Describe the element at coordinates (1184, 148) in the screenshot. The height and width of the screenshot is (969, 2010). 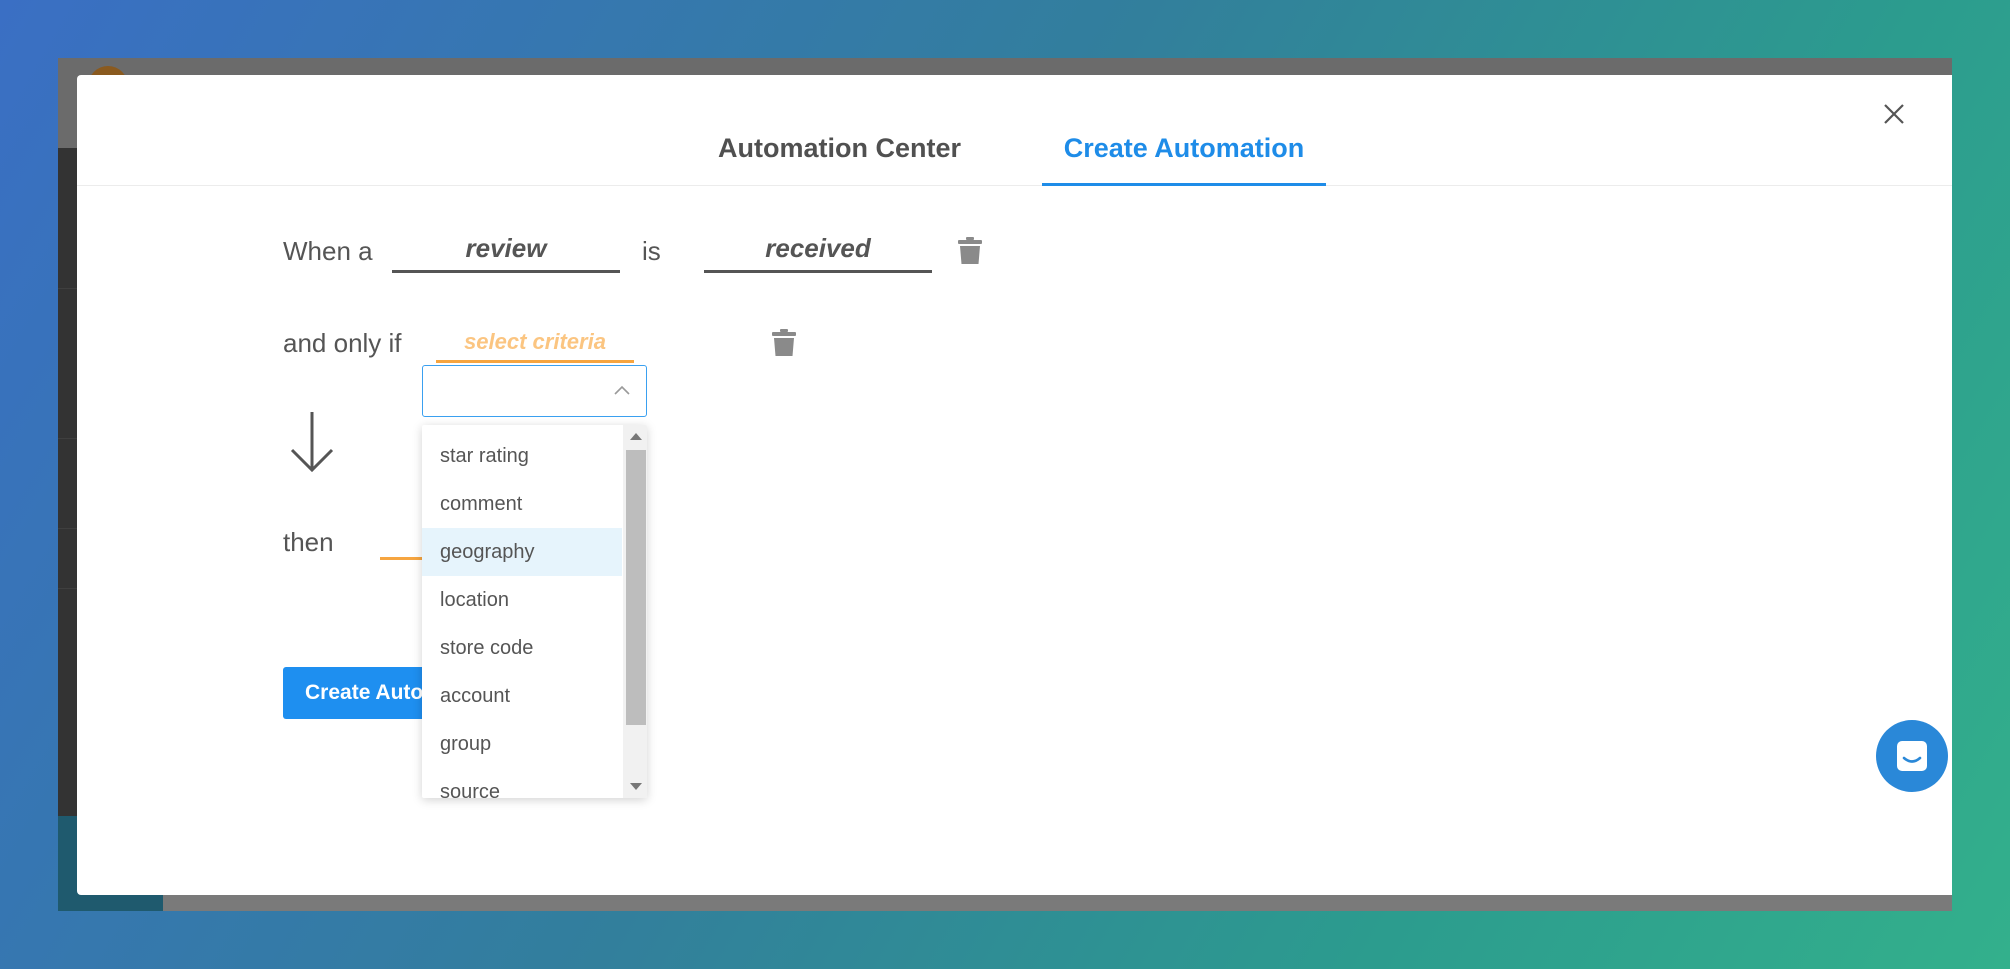
I see `tab-label: Create Automation` at that location.